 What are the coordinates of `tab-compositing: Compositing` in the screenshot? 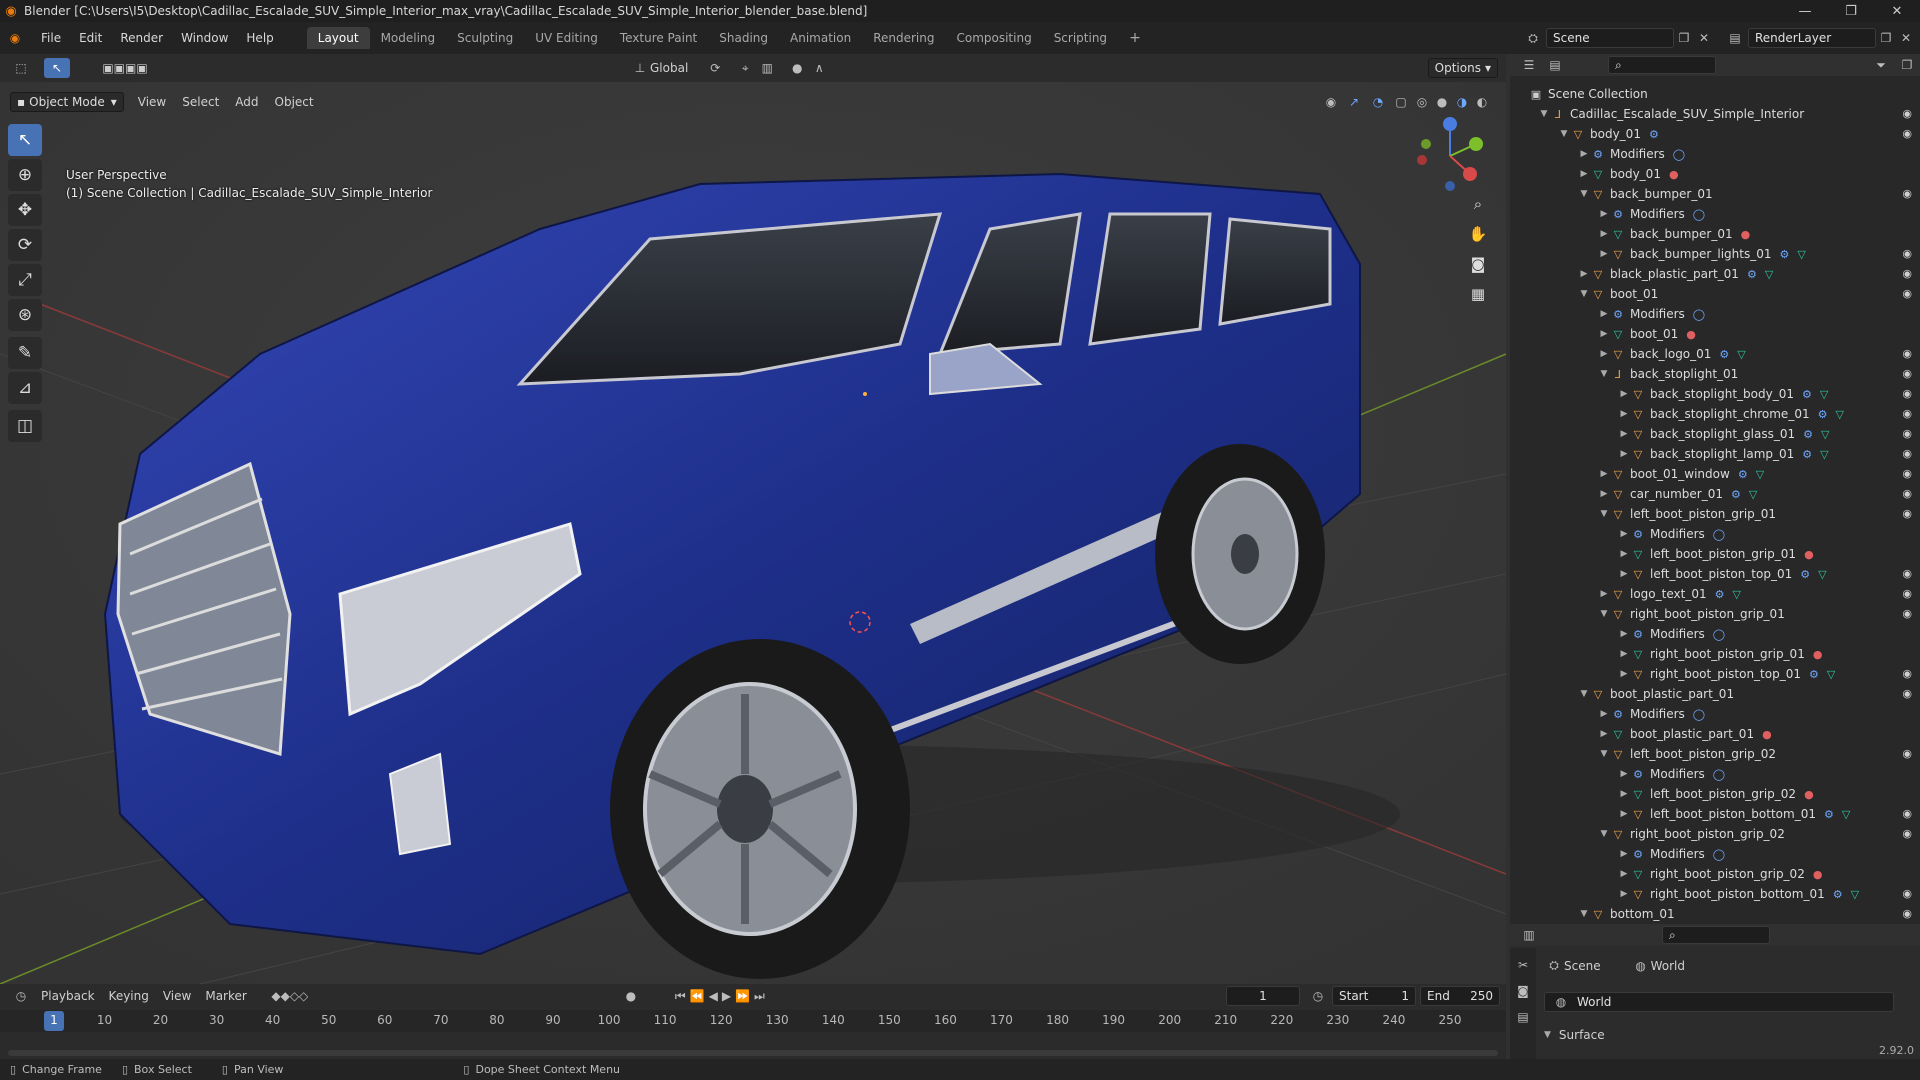 It's located at (993, 38).